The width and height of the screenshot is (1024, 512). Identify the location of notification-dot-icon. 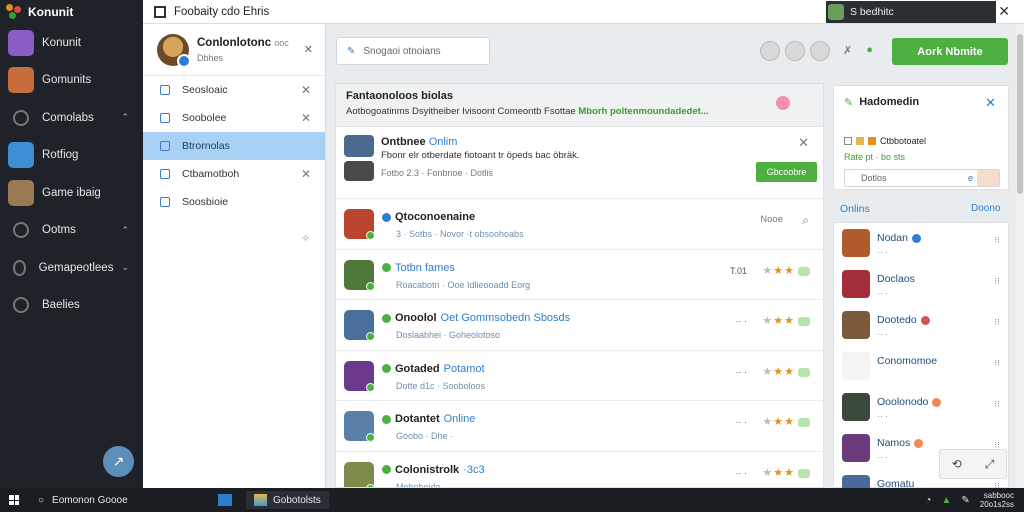
(783, 103).